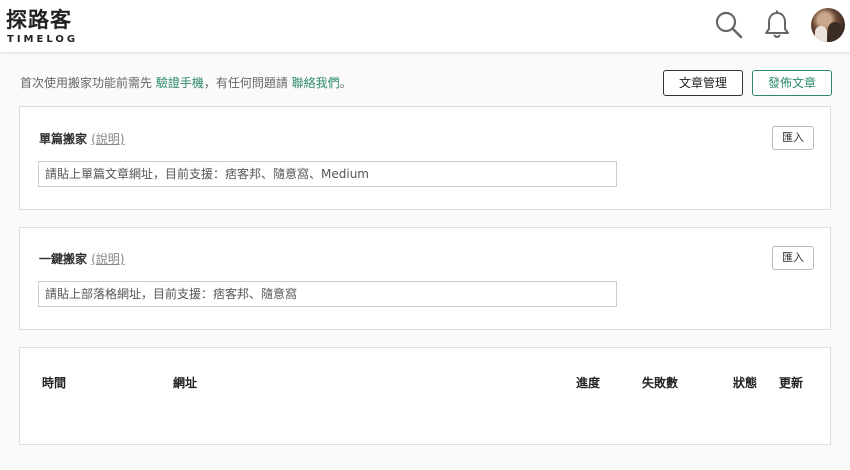  Describe the element at coordinates (793, 138) in the screenshot. I see `single-import-button: 匯入` at that location.